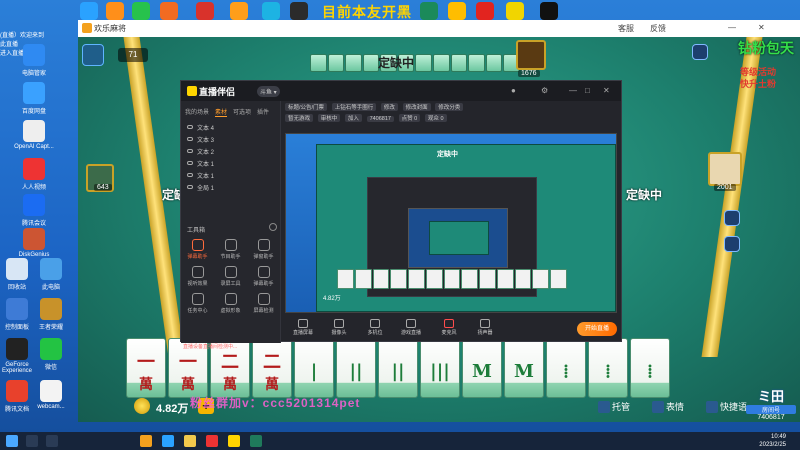 This screenshot has width=800, height=450. Describe the element at coordinates (17, 274) in the screenshot. I see `desktop-icon-recycle-bin: 回收站` at that location.